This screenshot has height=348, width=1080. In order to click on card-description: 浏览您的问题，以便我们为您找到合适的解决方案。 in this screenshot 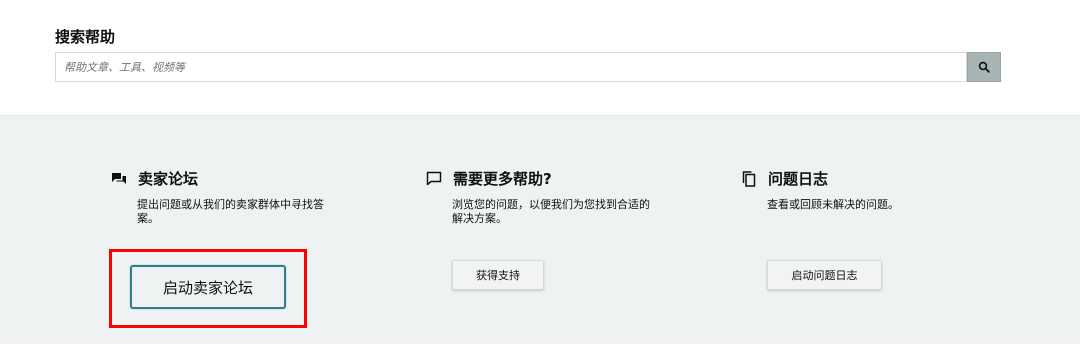, I will do `click(551, 211)`.